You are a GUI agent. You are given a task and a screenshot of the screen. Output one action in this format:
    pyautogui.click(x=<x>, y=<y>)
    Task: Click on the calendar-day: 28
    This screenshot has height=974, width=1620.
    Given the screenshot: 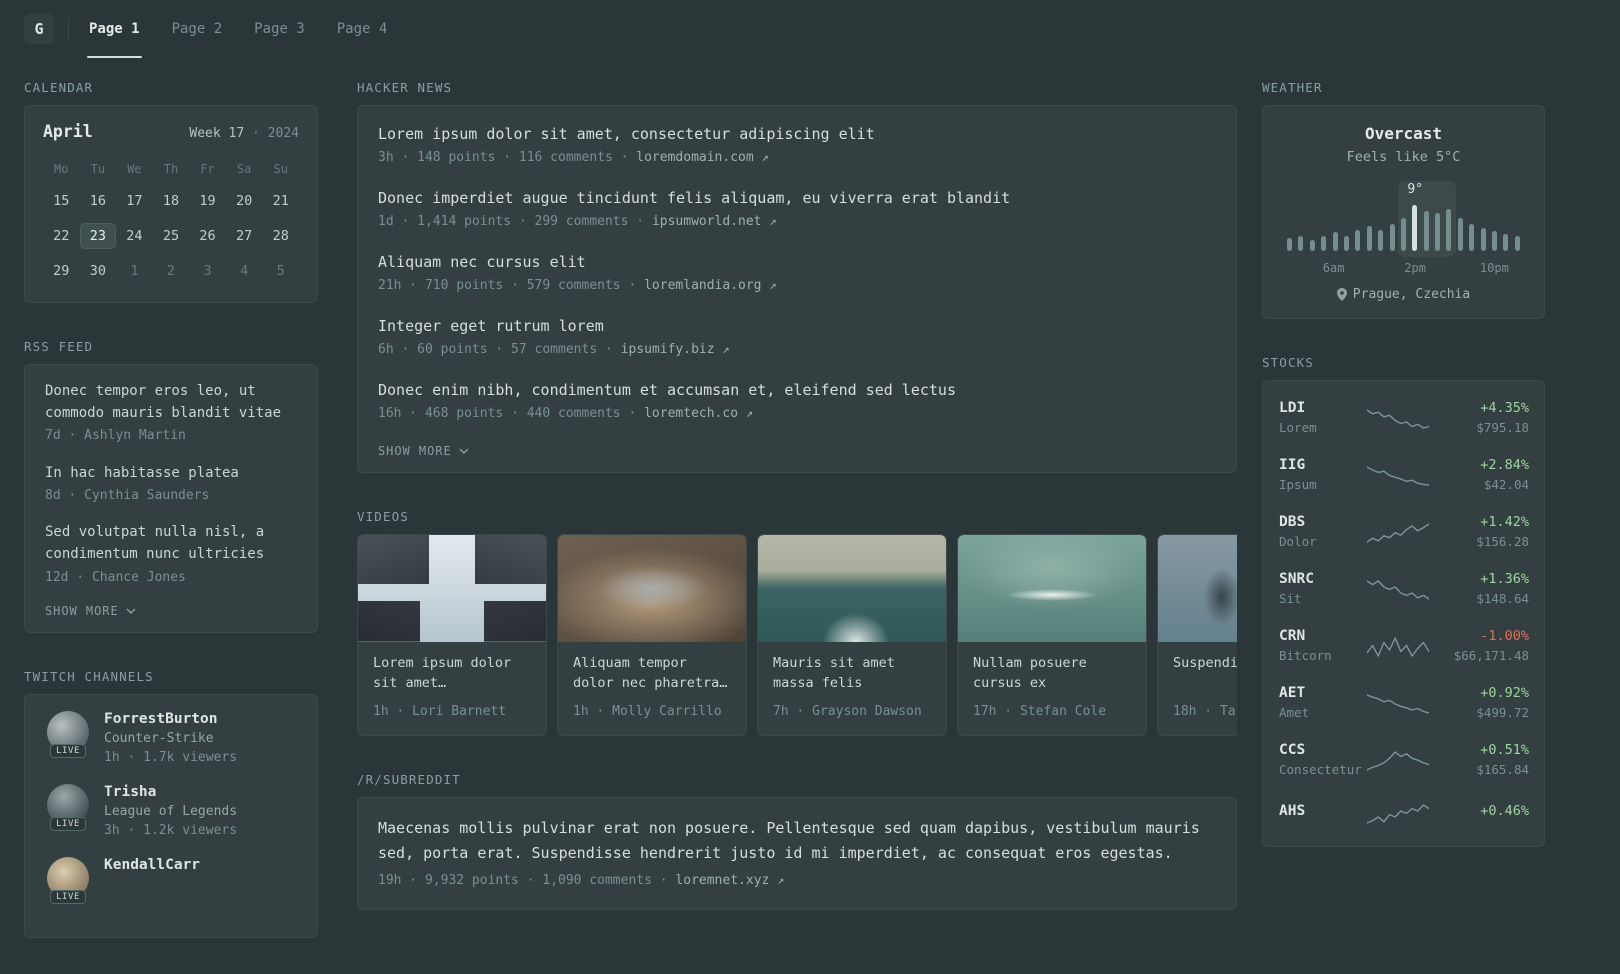 What is the action you would take?
    pyautogui.click(x=280, y=236)
    